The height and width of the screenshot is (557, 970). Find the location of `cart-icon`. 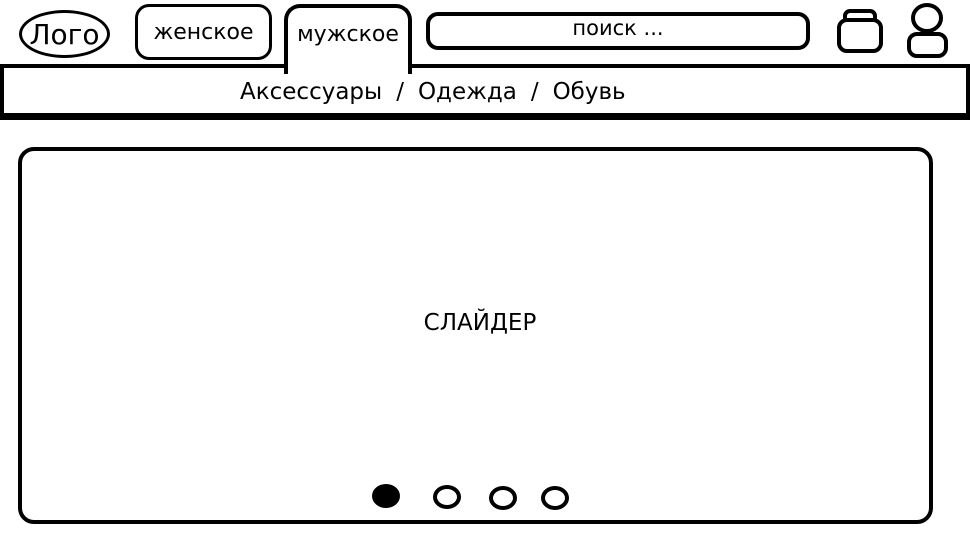

cart-icon is located at coordinates (860, 31).